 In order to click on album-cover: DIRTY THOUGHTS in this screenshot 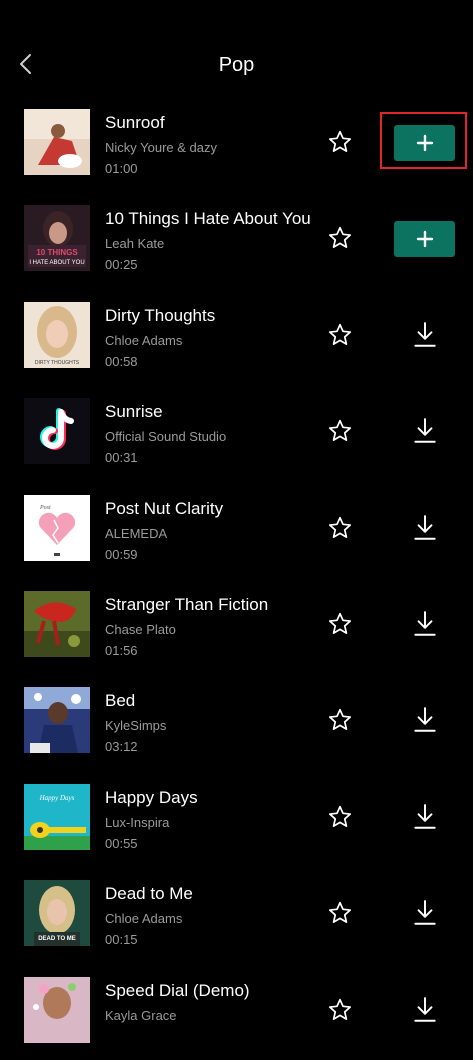, I will do `click(57, 334)`.